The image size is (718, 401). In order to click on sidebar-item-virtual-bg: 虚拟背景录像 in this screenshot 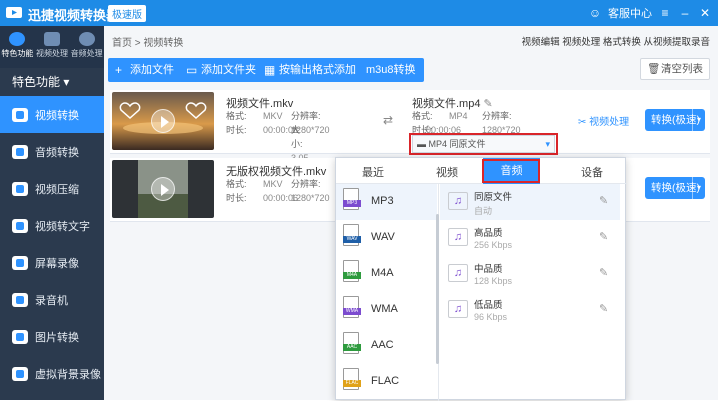, I will do `click(52, 373)`.